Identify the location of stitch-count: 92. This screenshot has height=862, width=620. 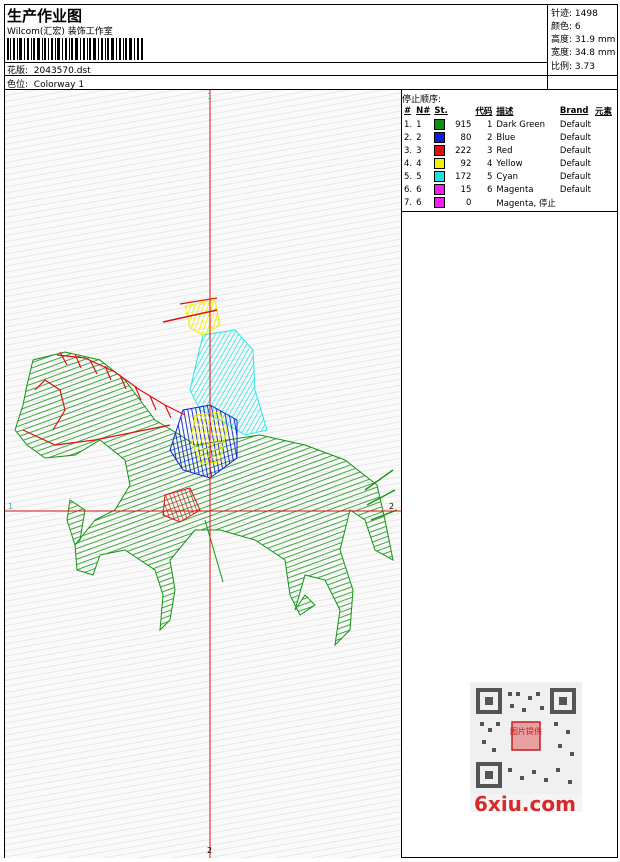
(452, 163).